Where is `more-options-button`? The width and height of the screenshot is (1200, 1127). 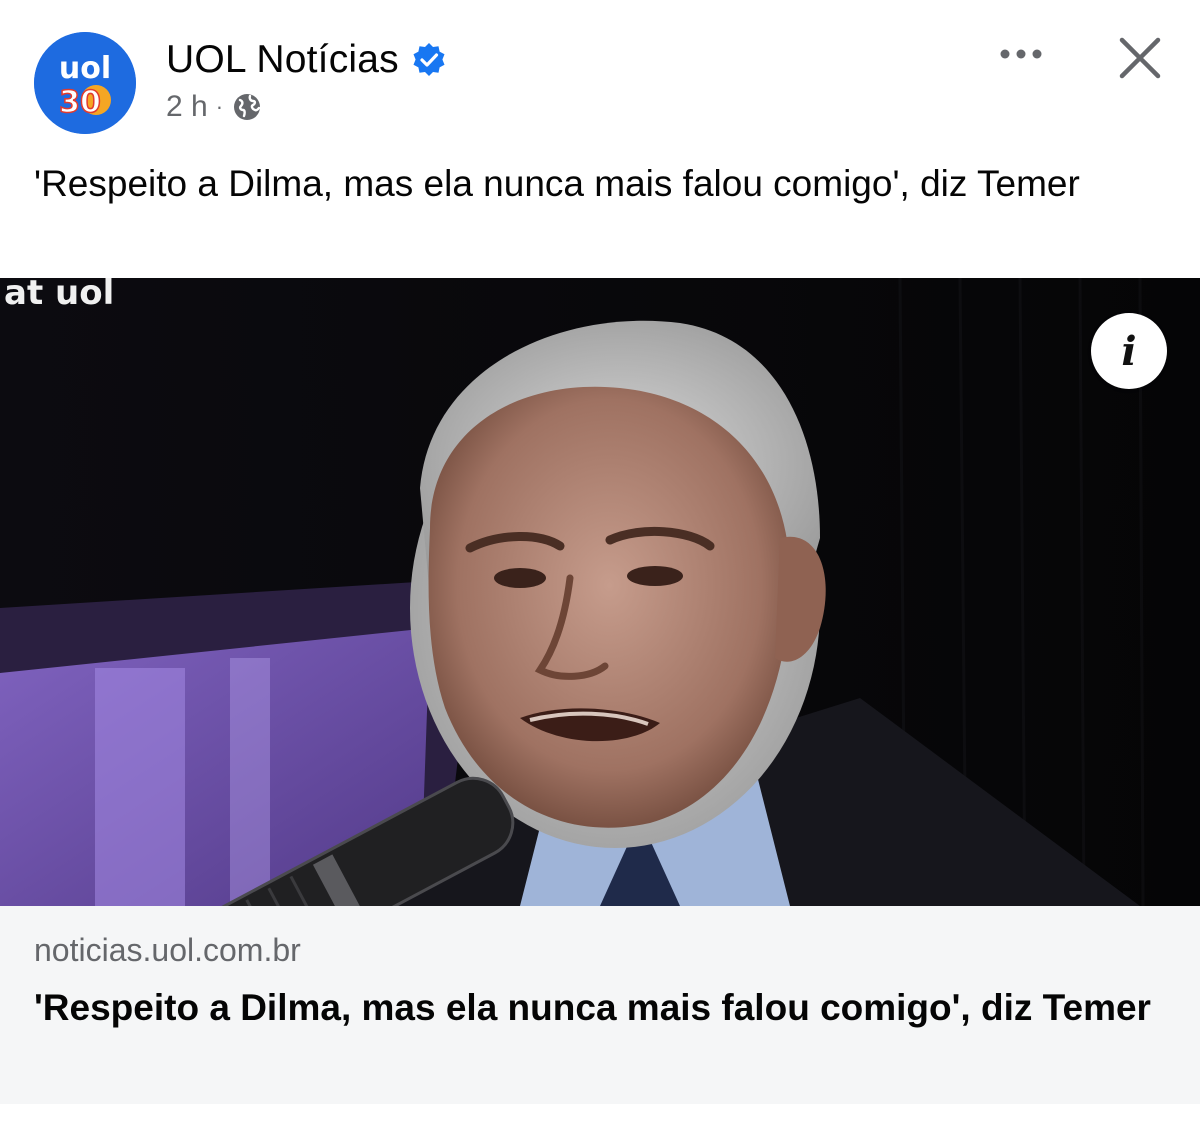
more-options-button is located at coordinates (1021, 54).